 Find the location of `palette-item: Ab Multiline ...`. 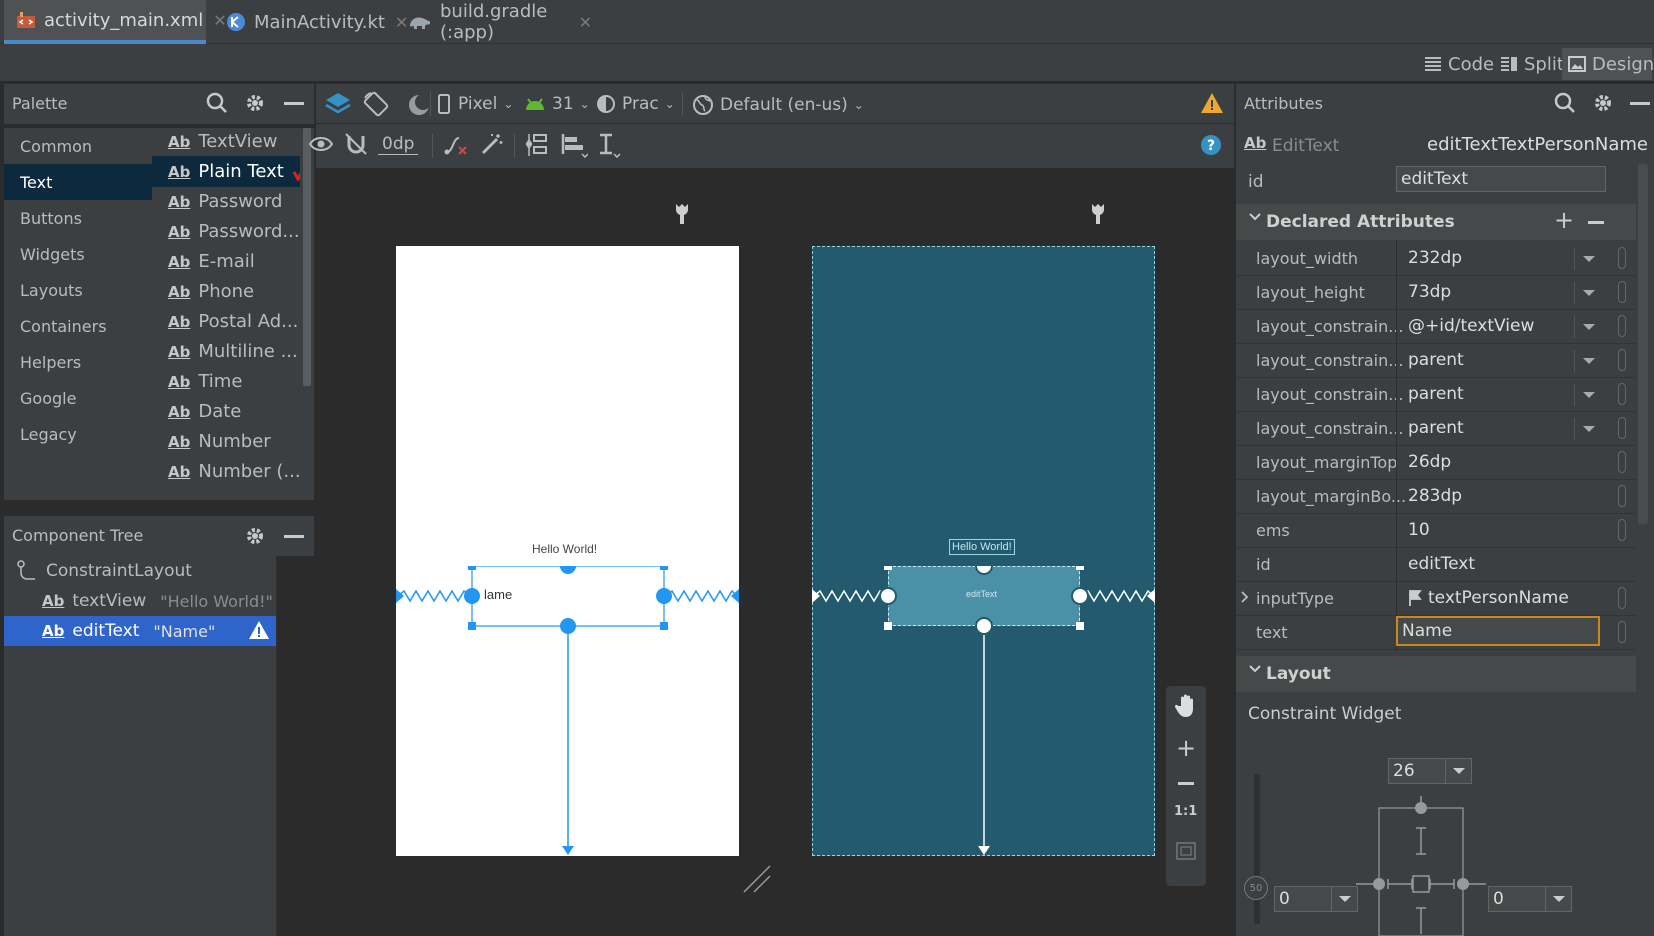

palette-item: Ab Multiline ... is located at coordinates (226, 351).